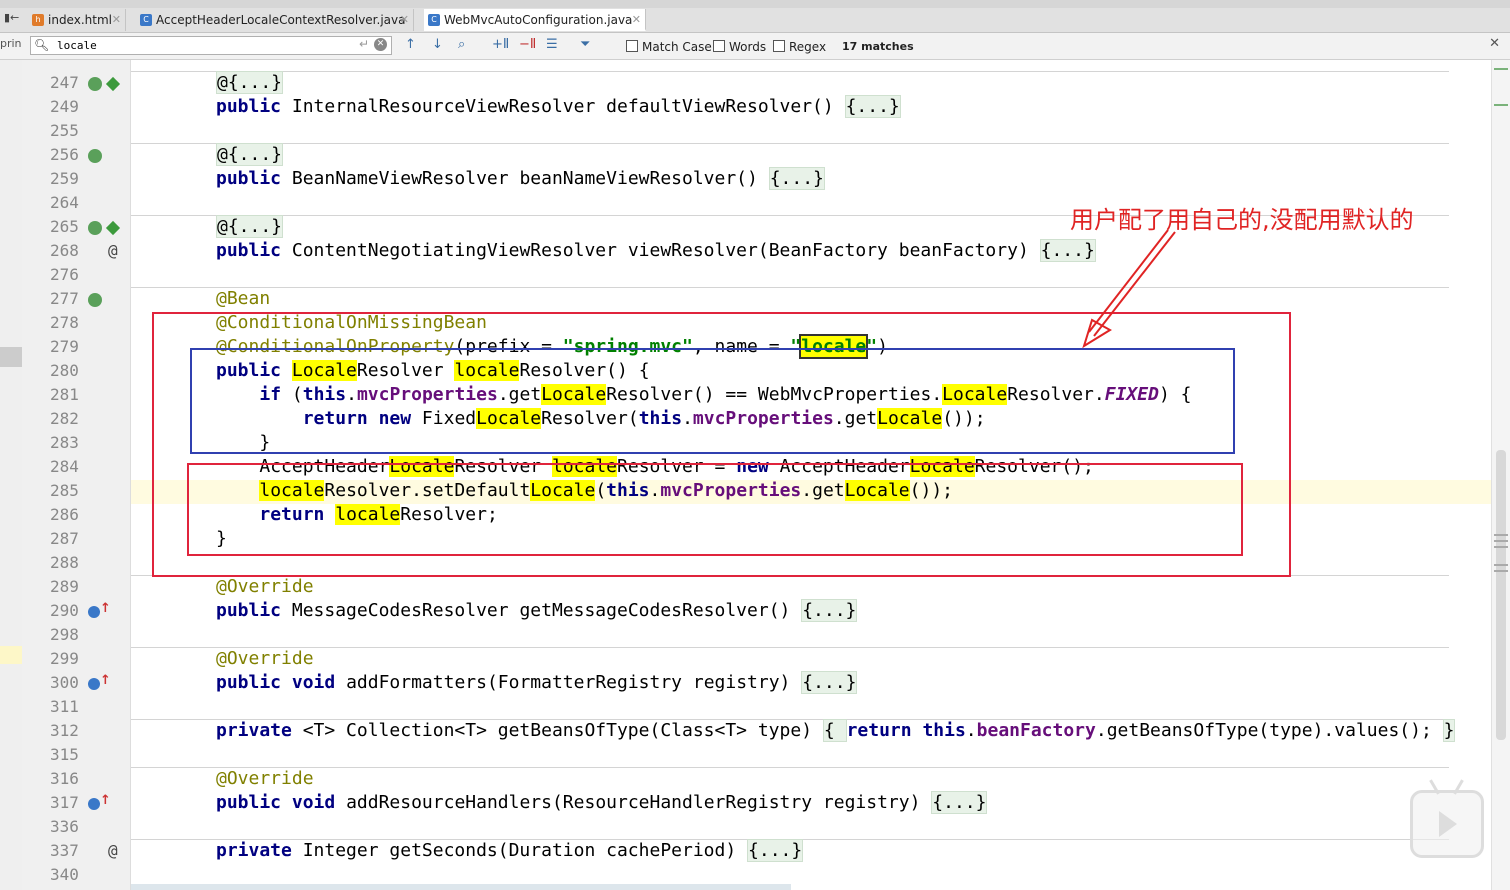  I want to click on line-number: 276, so click(64, 274).